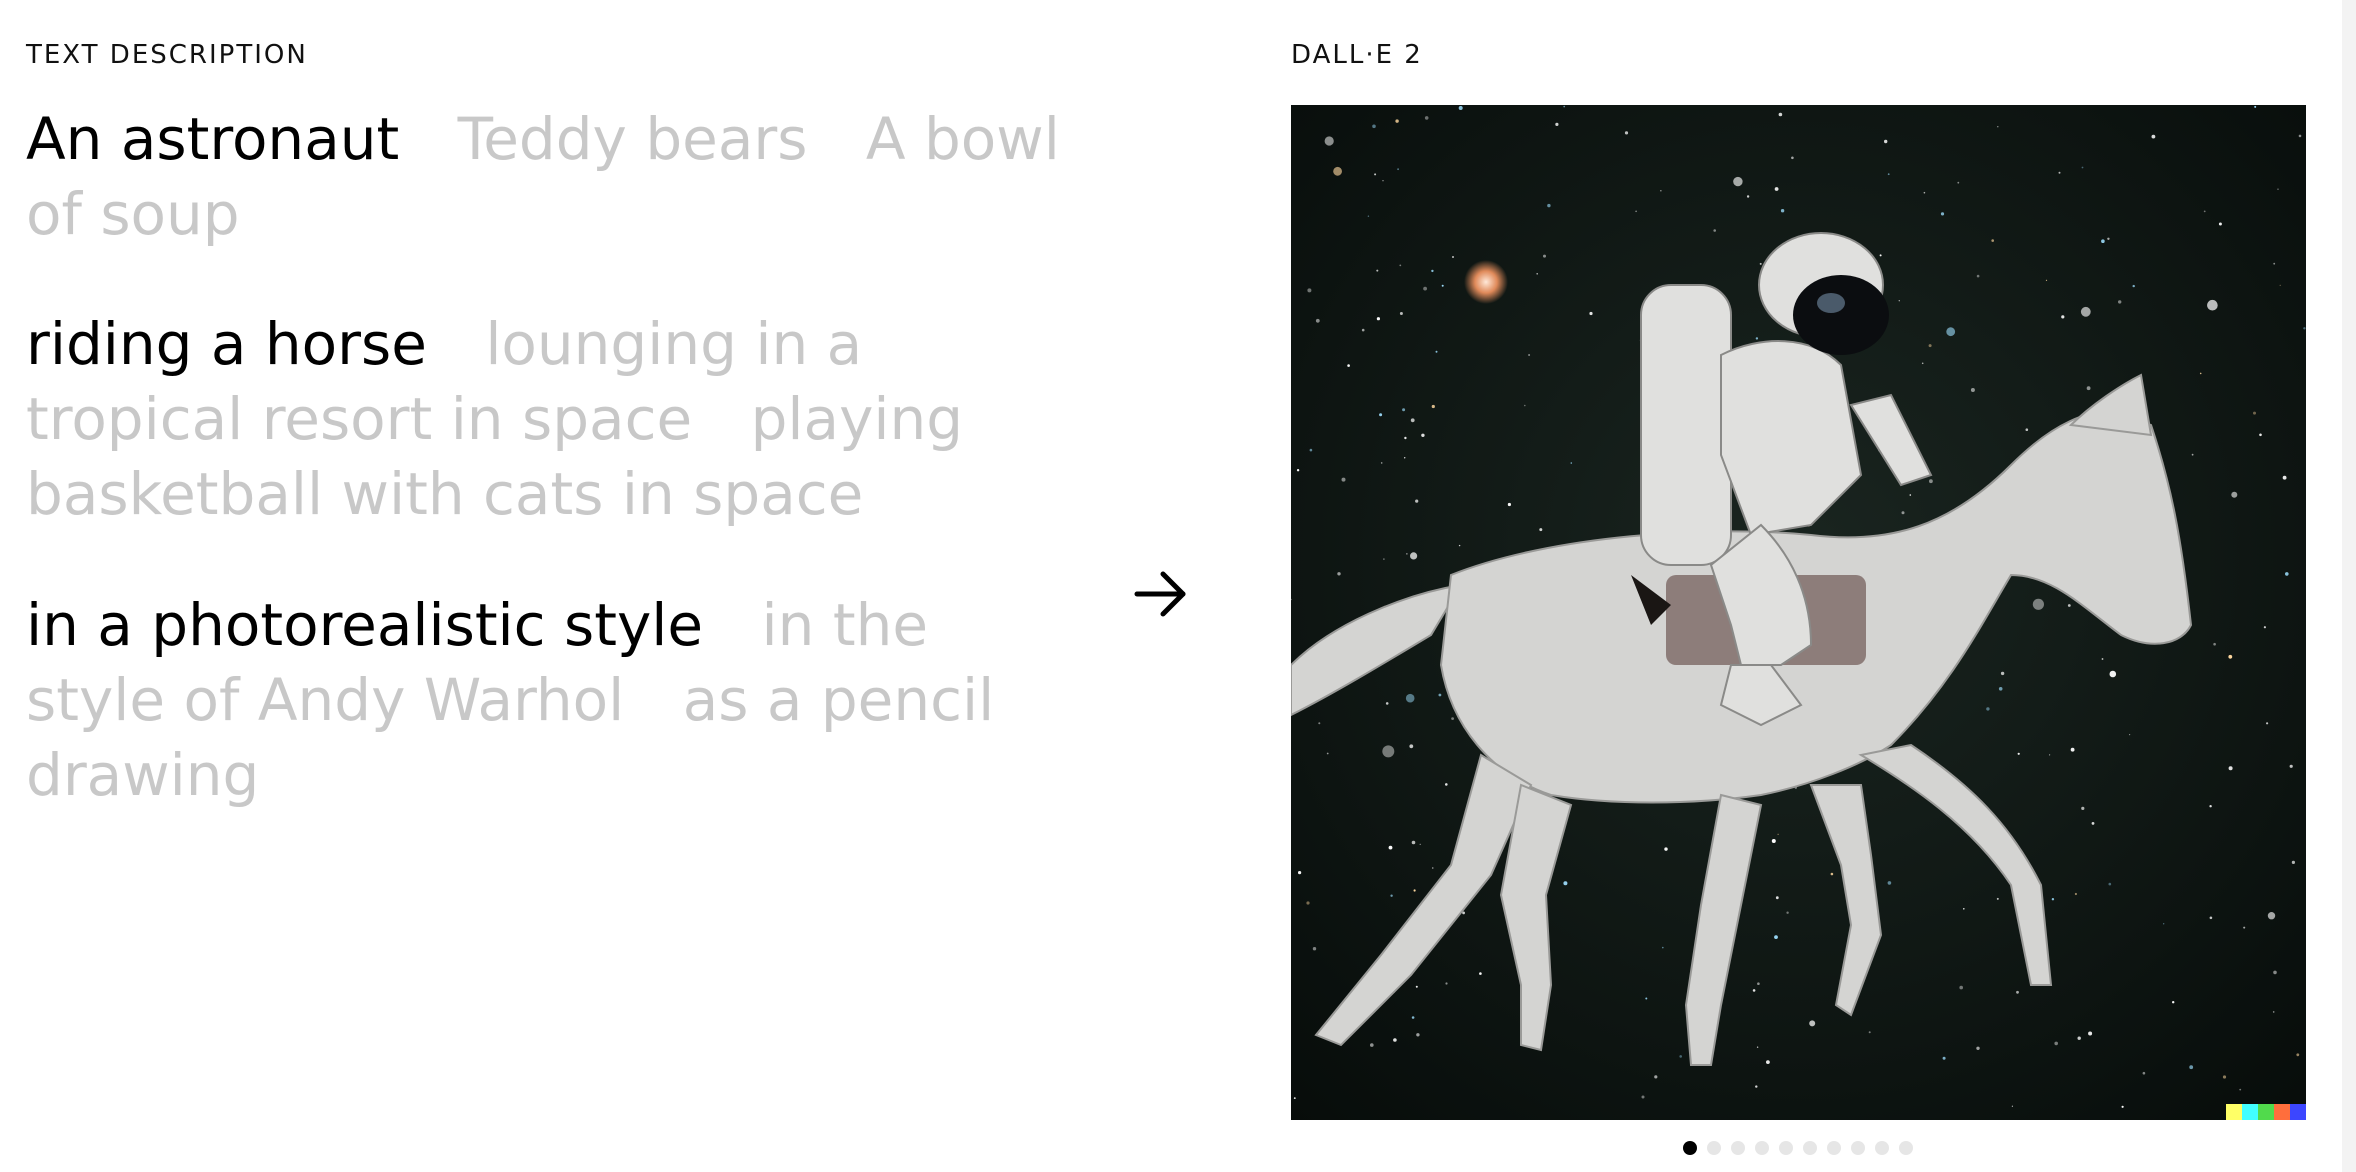  I want to click on dalle-2-label: DALL·E 2, so click(1357, 55).